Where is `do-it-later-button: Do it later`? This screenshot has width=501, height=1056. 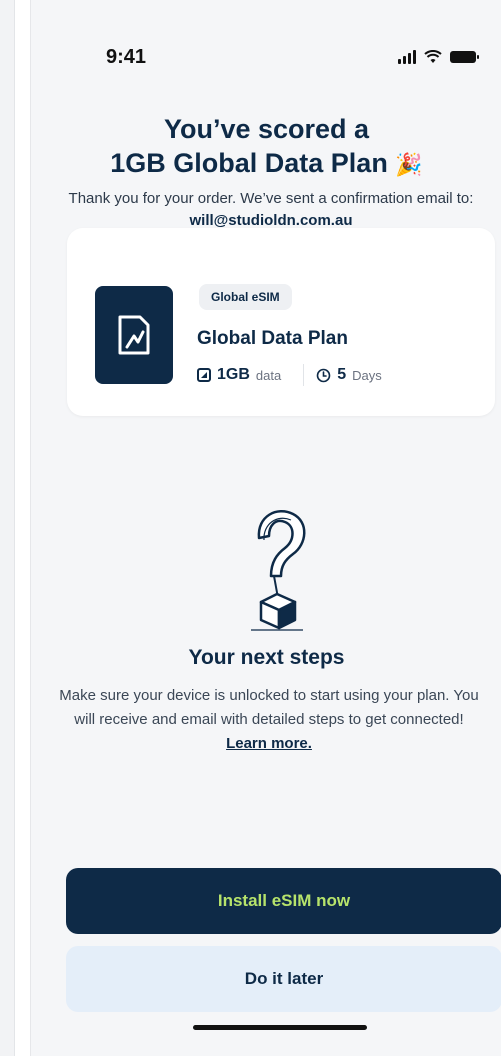
do-it-later-button: Do it later is located at coordinates (283, 979).